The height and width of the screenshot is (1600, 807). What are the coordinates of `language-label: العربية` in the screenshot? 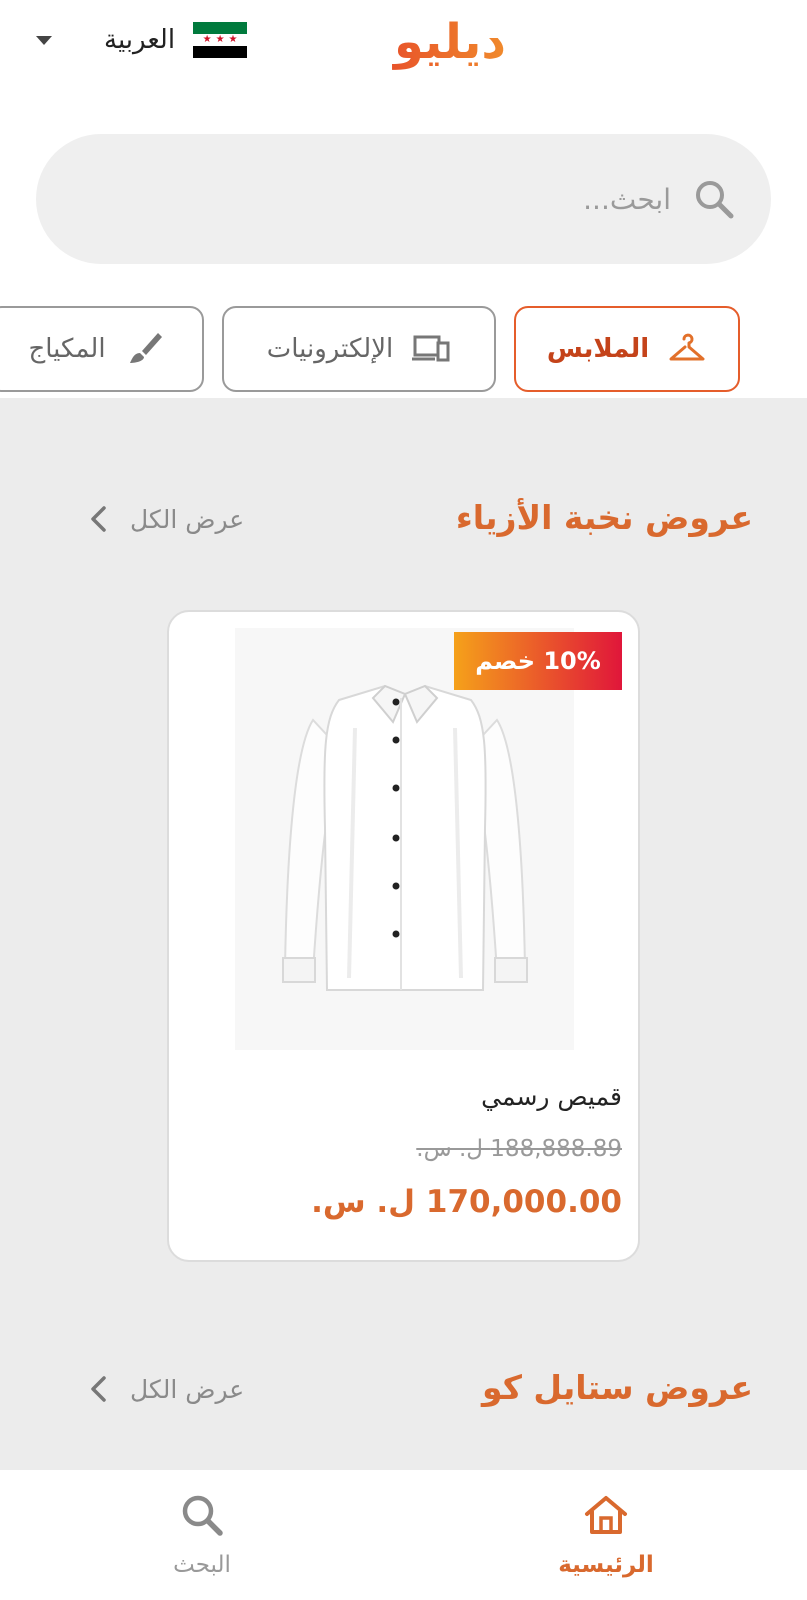 It's located at (139, 40).